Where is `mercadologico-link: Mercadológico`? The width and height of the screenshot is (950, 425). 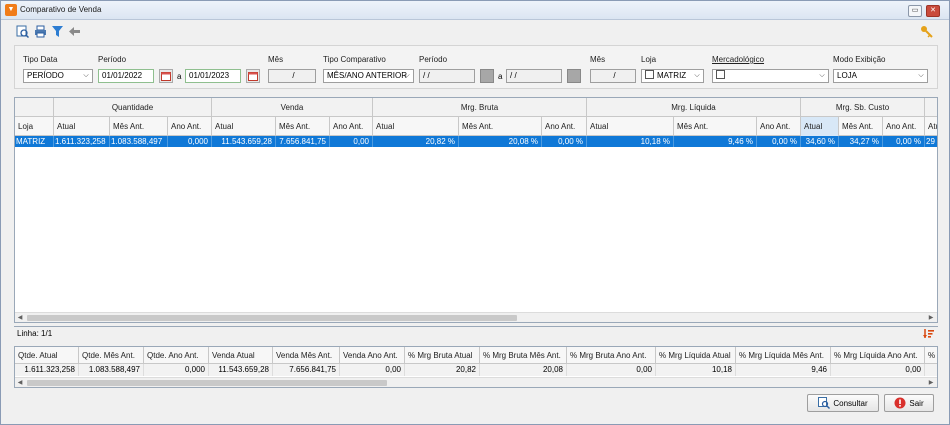 mercadologico-link: Mercadológico is located at coordinates (738, 59).